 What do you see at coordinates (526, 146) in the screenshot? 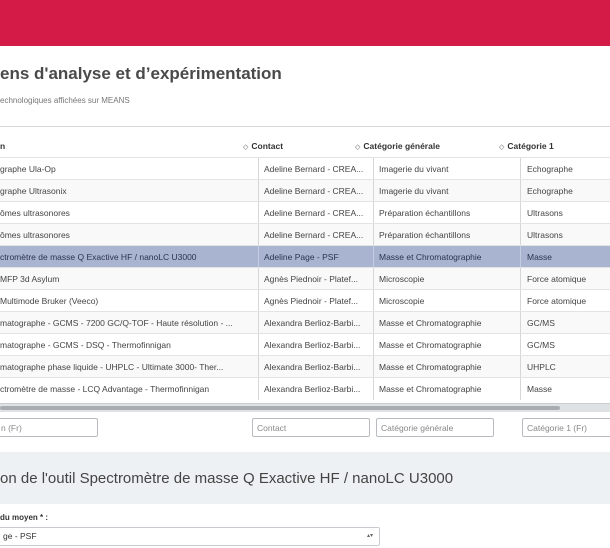
I see `column-header-category-1: ◇ Catégorie 1` at bounding box center [526, 146].